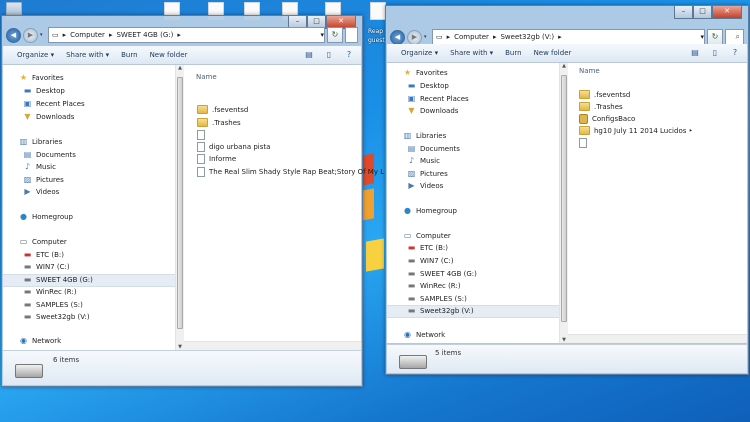 This screenshot has width=750, height=422. Describe the element at coordinates (411, 173) in the screenshot. I see `pictures-icon: ▨` at that location.